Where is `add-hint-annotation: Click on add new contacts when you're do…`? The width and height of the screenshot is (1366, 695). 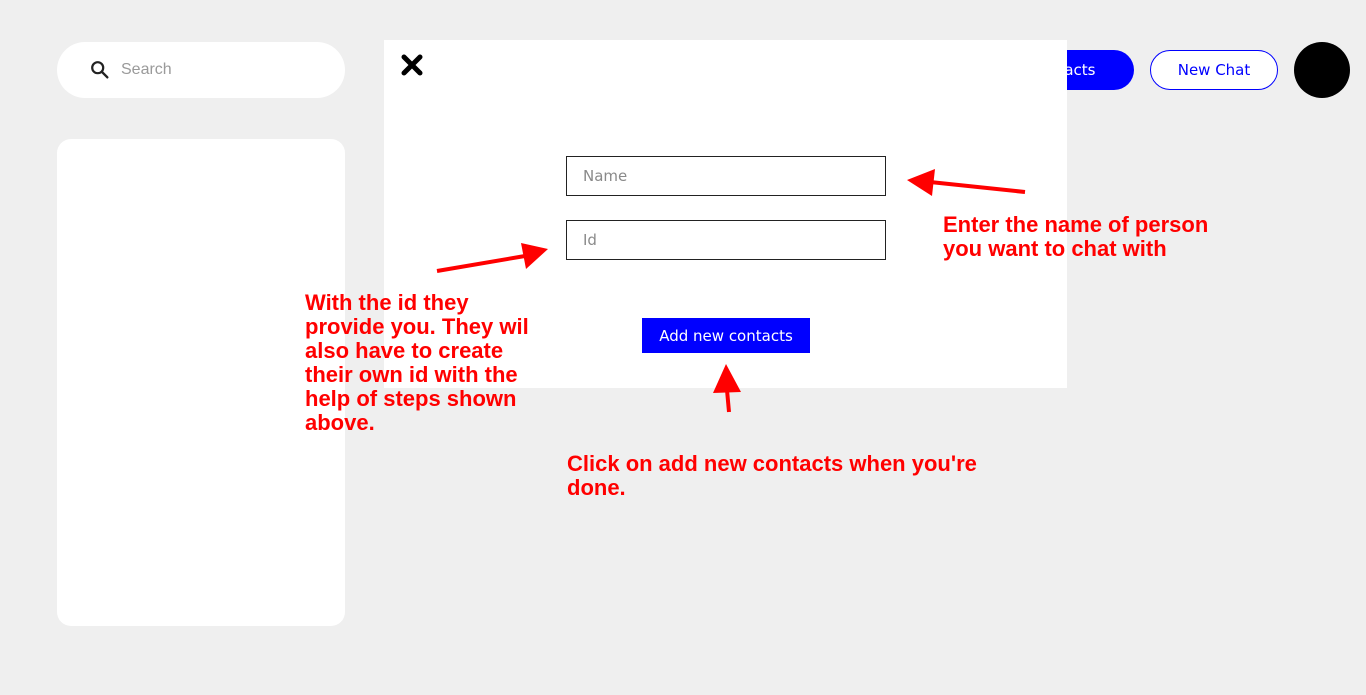 add-hint-annotation: Click on add new contacts when you're do… is located at coordinates (772, 475).